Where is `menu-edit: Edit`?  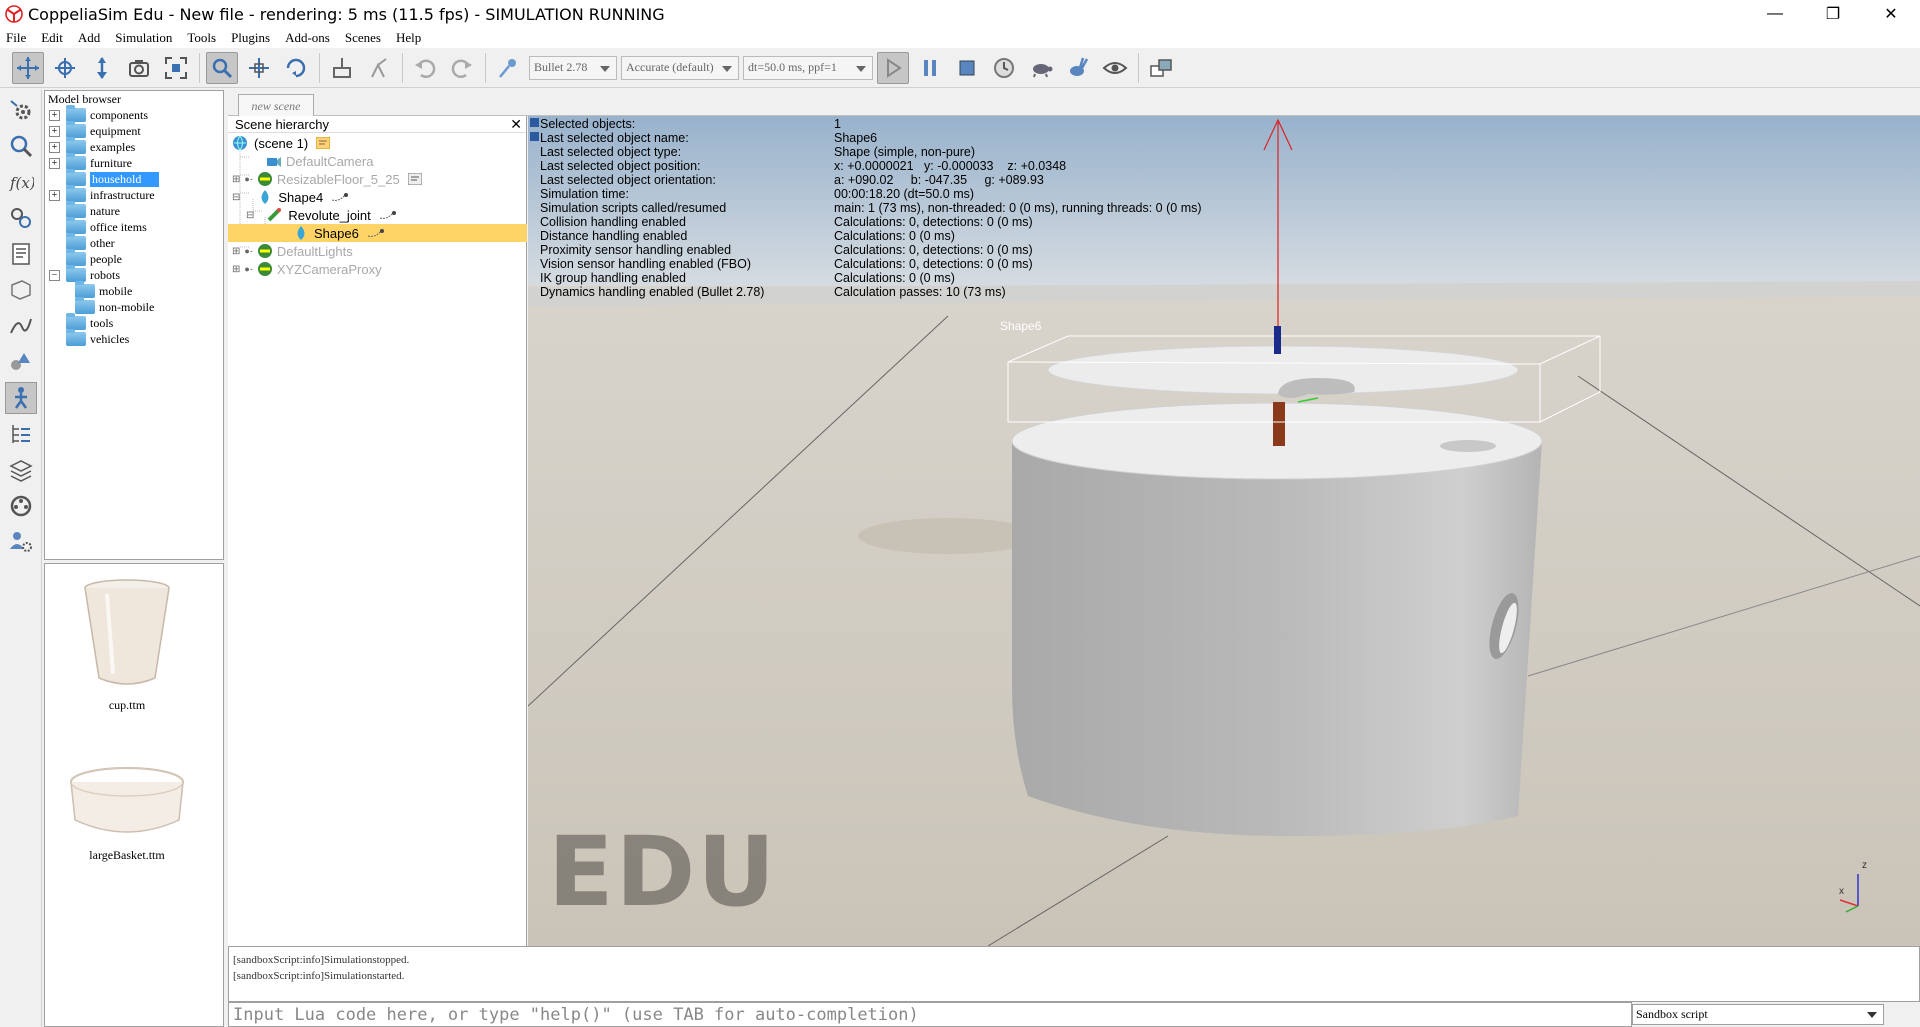 menu-edit: Edit is located at coordinates (52, 38).